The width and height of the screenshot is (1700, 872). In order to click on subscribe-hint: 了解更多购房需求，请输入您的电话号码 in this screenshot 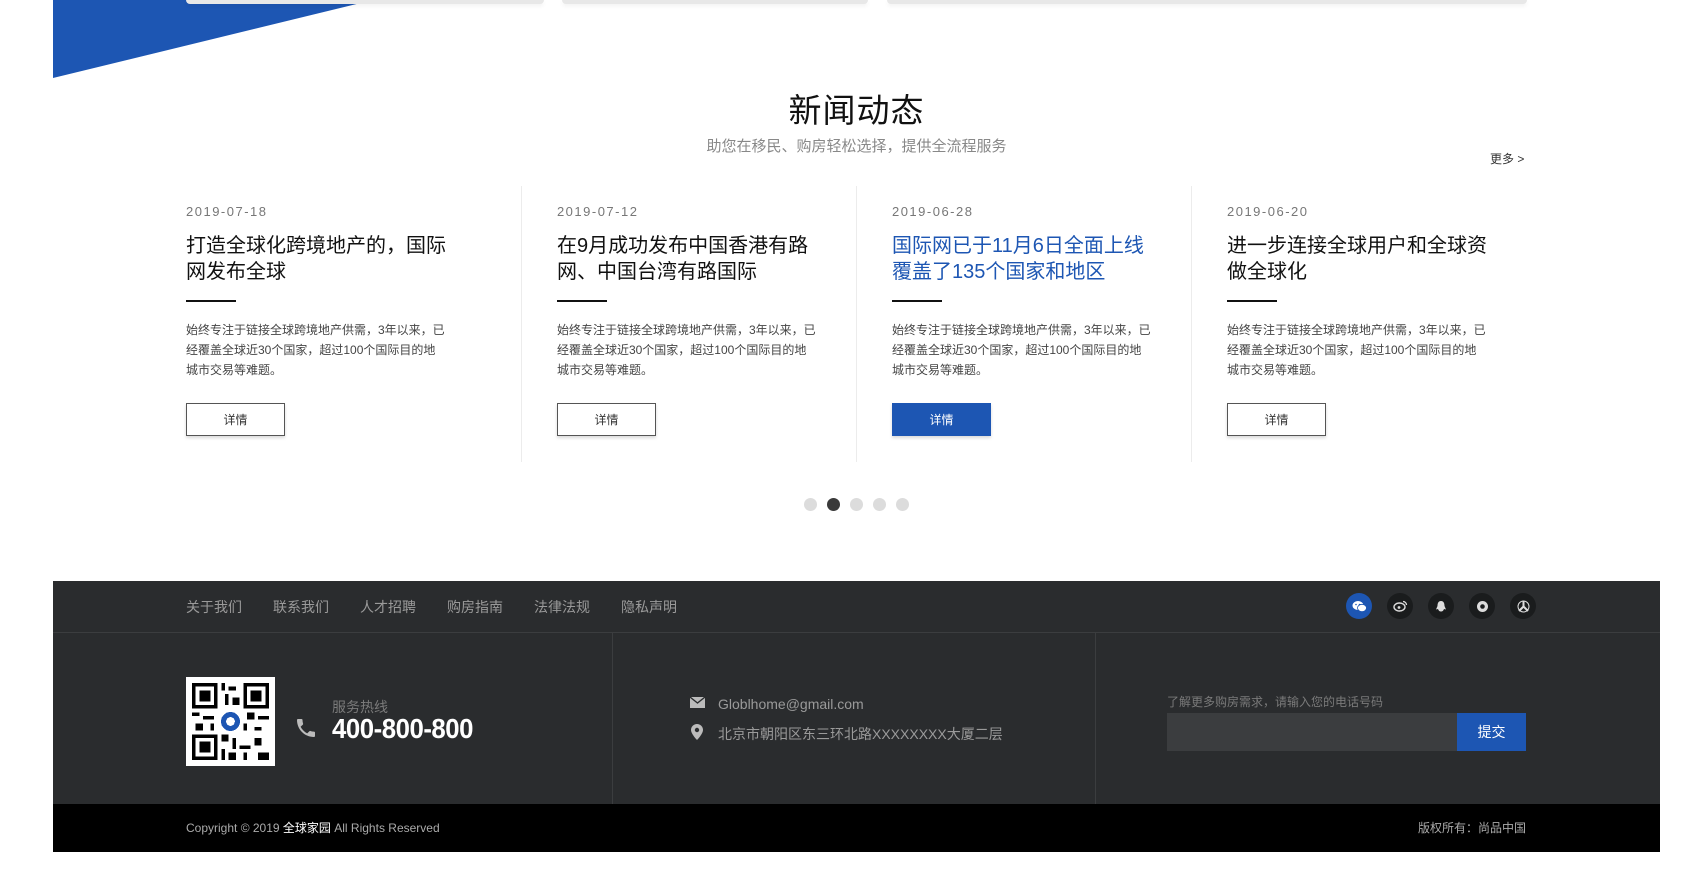, I will do `click(1275, 702)`.